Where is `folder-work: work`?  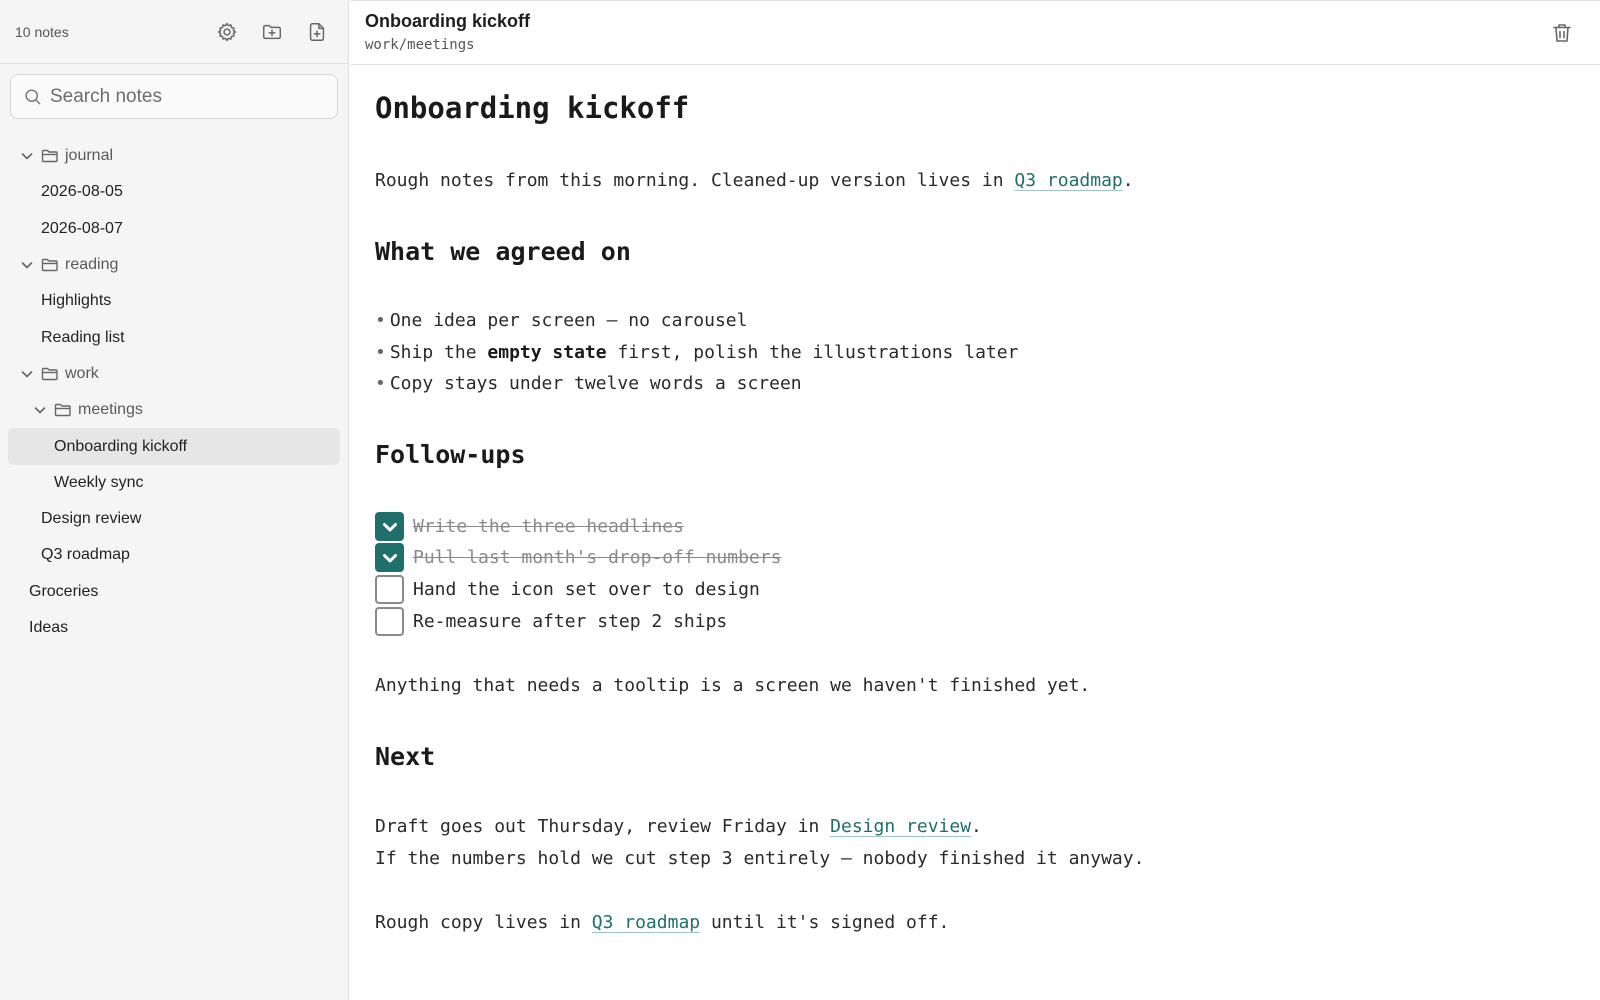 folder-work: work is located at coordinates (174, 374).